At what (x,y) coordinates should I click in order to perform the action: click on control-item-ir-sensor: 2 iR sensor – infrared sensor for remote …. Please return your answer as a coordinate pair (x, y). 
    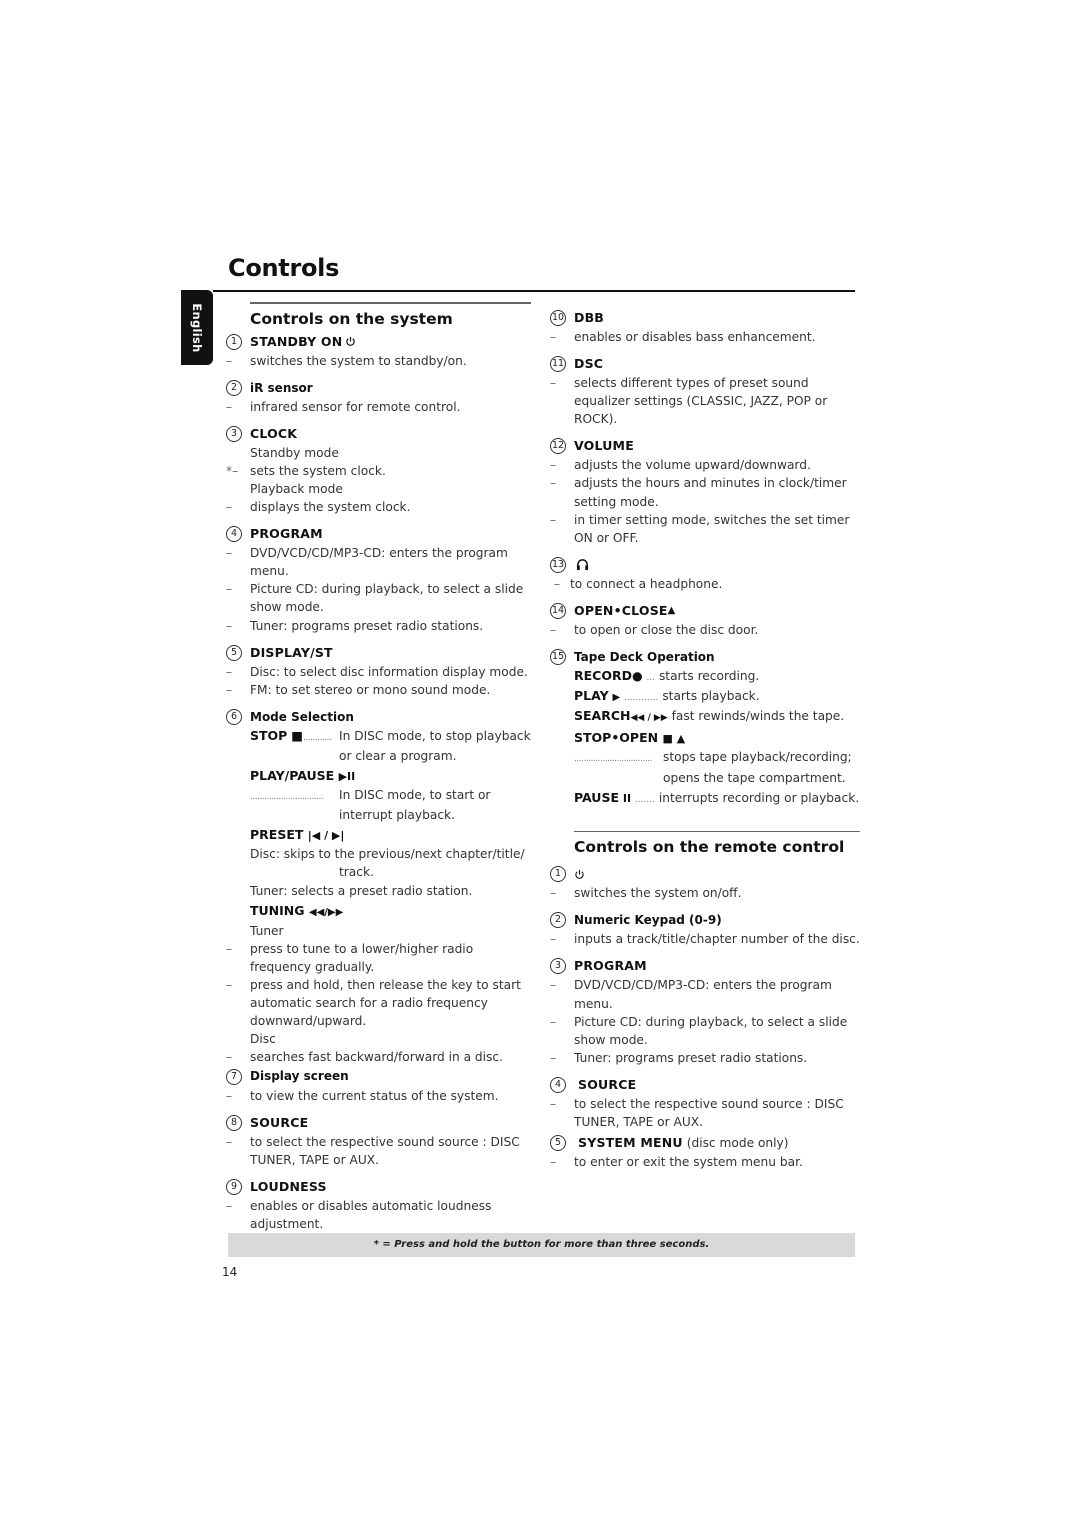
    Looking at the image, I should click on (378, 397).